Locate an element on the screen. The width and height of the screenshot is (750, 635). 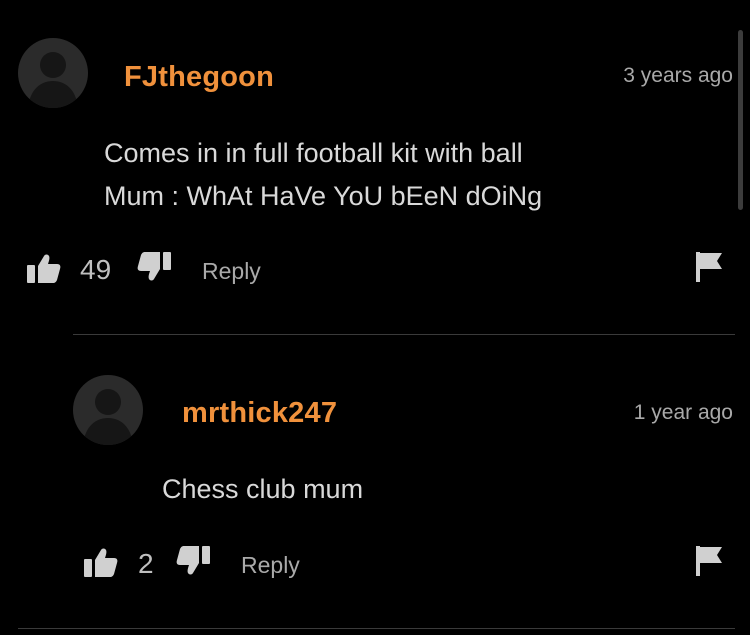
comment-username: FJthegoon is located at coordinates (199, 77).